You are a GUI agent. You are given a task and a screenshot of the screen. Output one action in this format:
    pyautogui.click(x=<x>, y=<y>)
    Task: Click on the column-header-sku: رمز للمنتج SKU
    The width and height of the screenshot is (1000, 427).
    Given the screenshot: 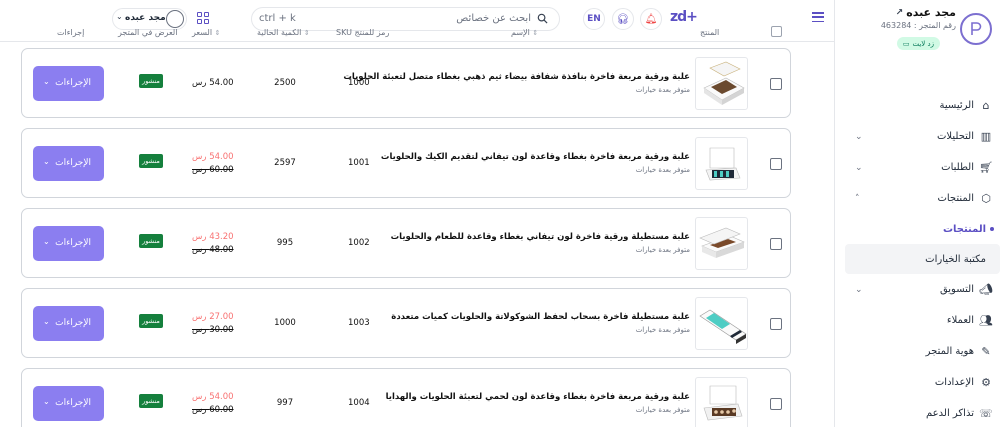 What is the action you would take?
    pyautogui.click(x=363, y=32)
    